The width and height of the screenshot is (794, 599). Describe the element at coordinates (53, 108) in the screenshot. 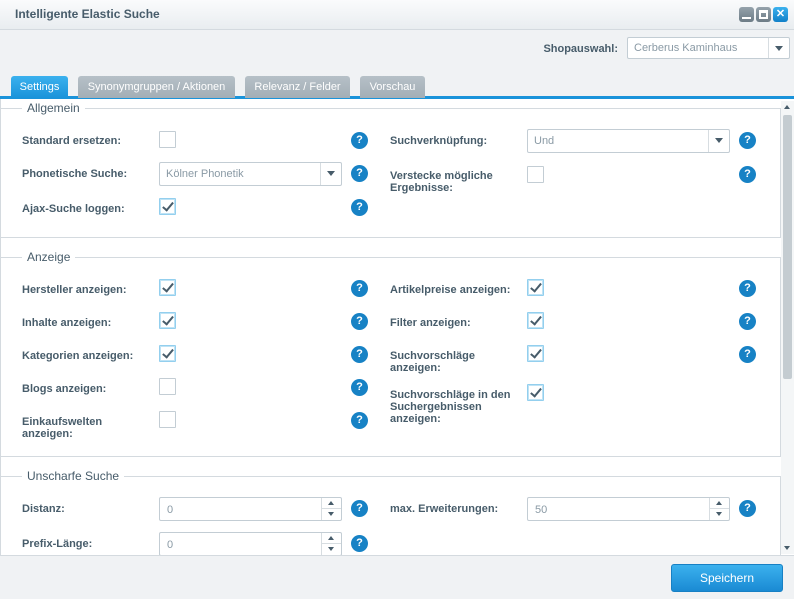

I see `section-title: Allgemein` at that location.